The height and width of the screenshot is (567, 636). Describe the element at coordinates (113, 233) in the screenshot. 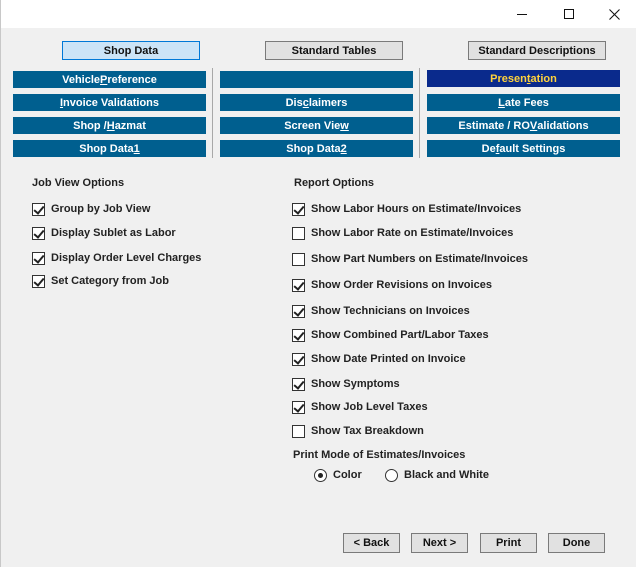

I see `checkbox-label: Display Sublet as Labor` at that location.